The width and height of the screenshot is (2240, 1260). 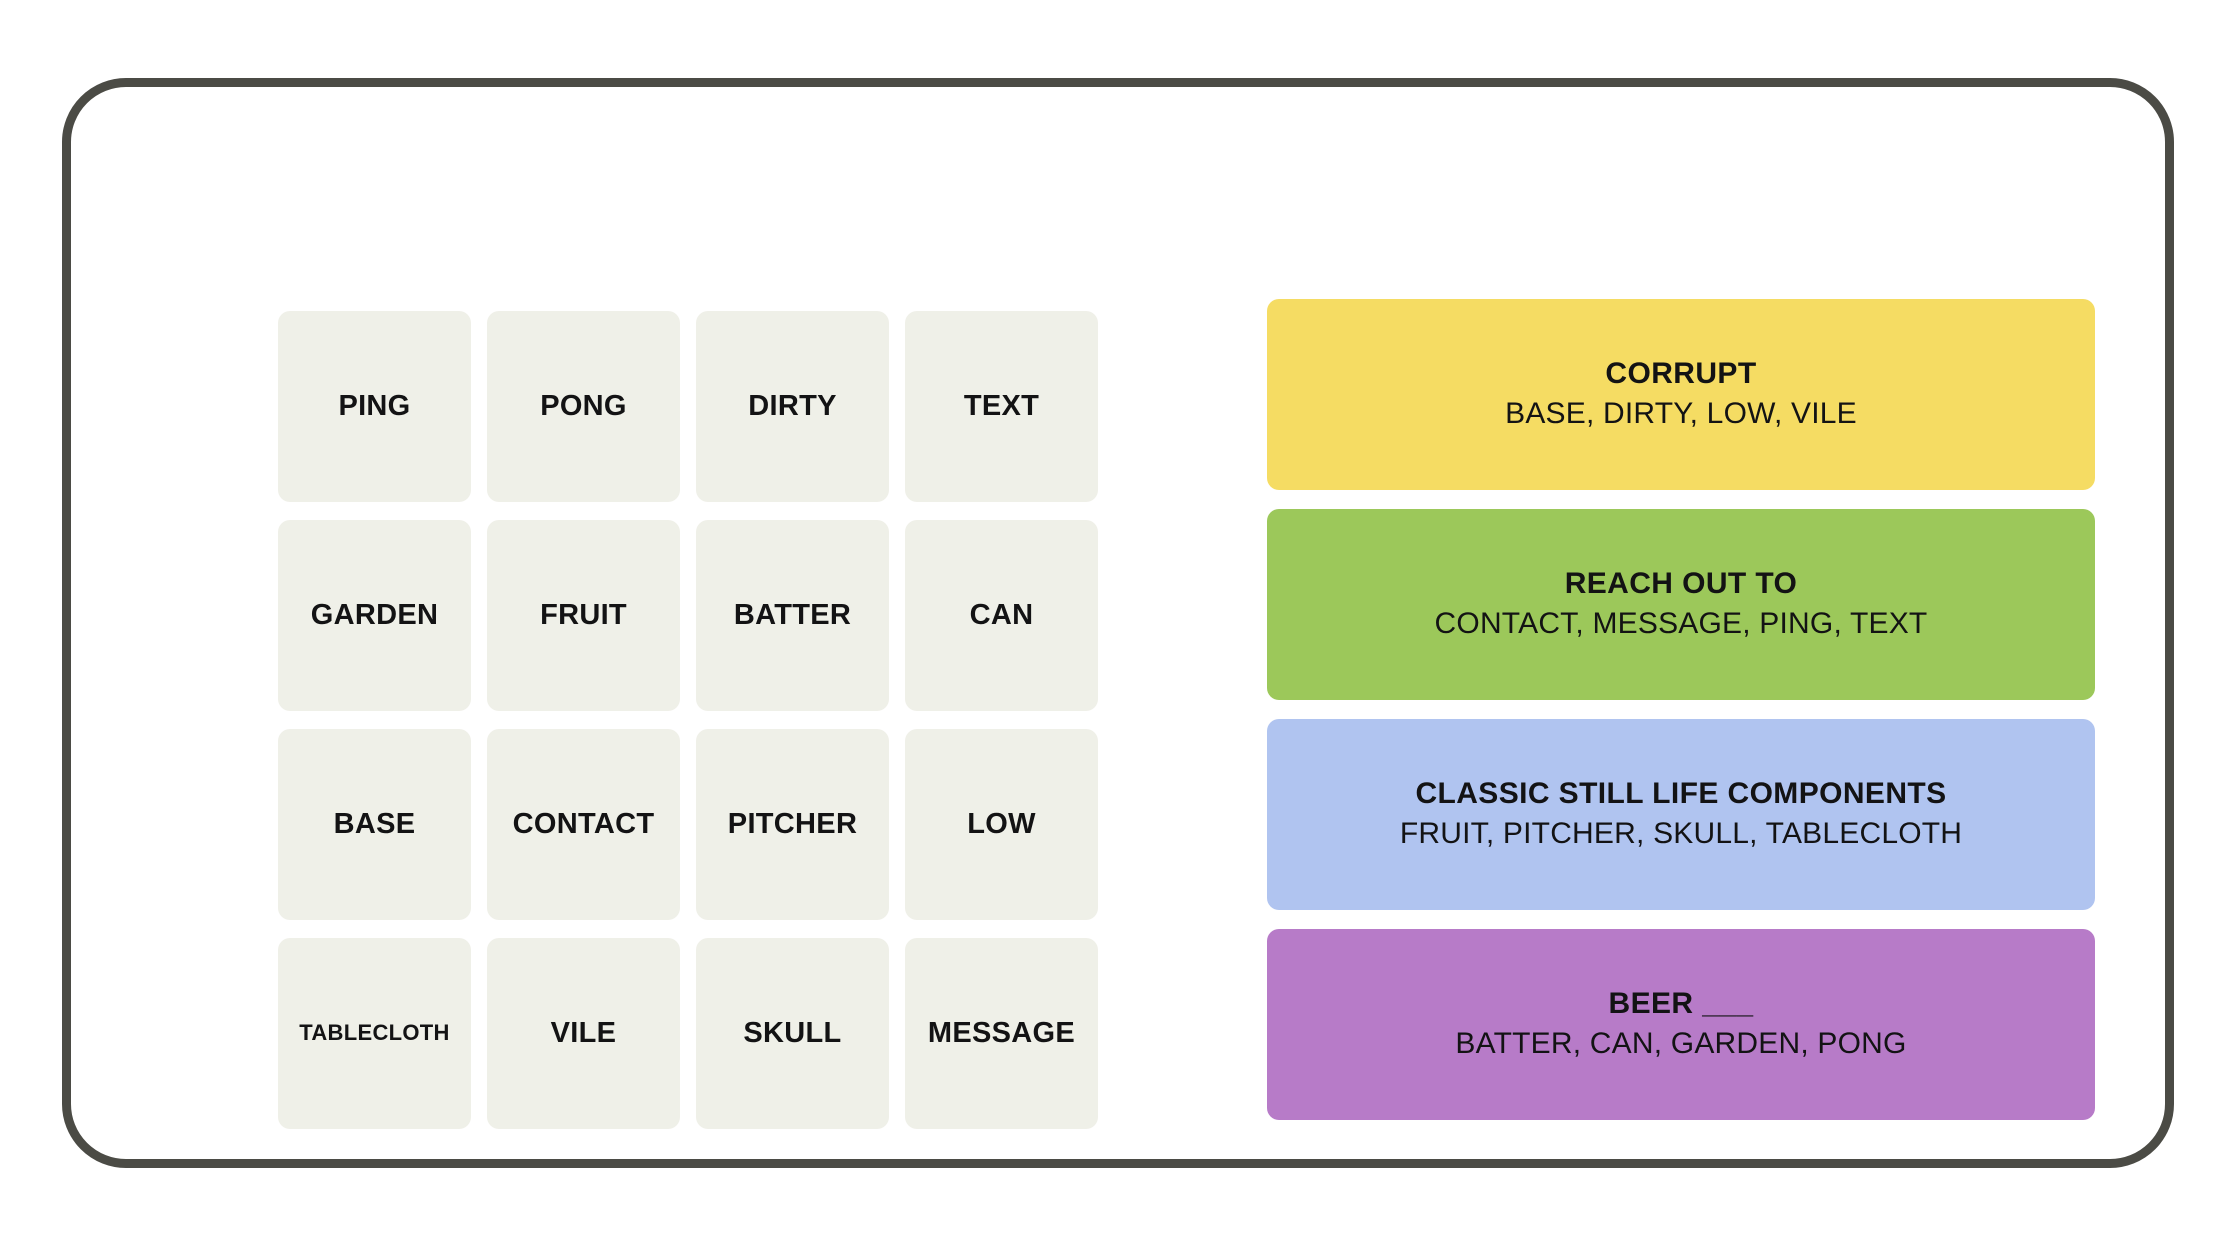 I want to click on word-tile-label: BASE, so click(x=374, y=823).